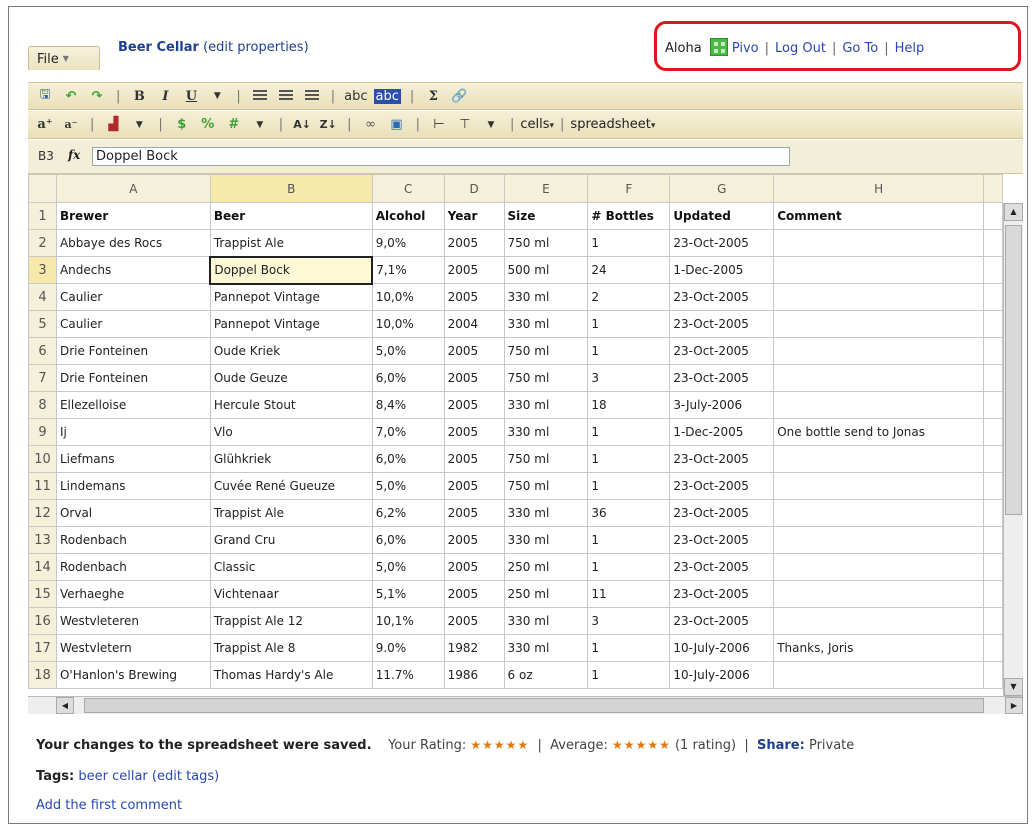  What do you see at coordinates (878, 594) in the screenshot?
I see `cell-h15` at bounding box center [878, 594].